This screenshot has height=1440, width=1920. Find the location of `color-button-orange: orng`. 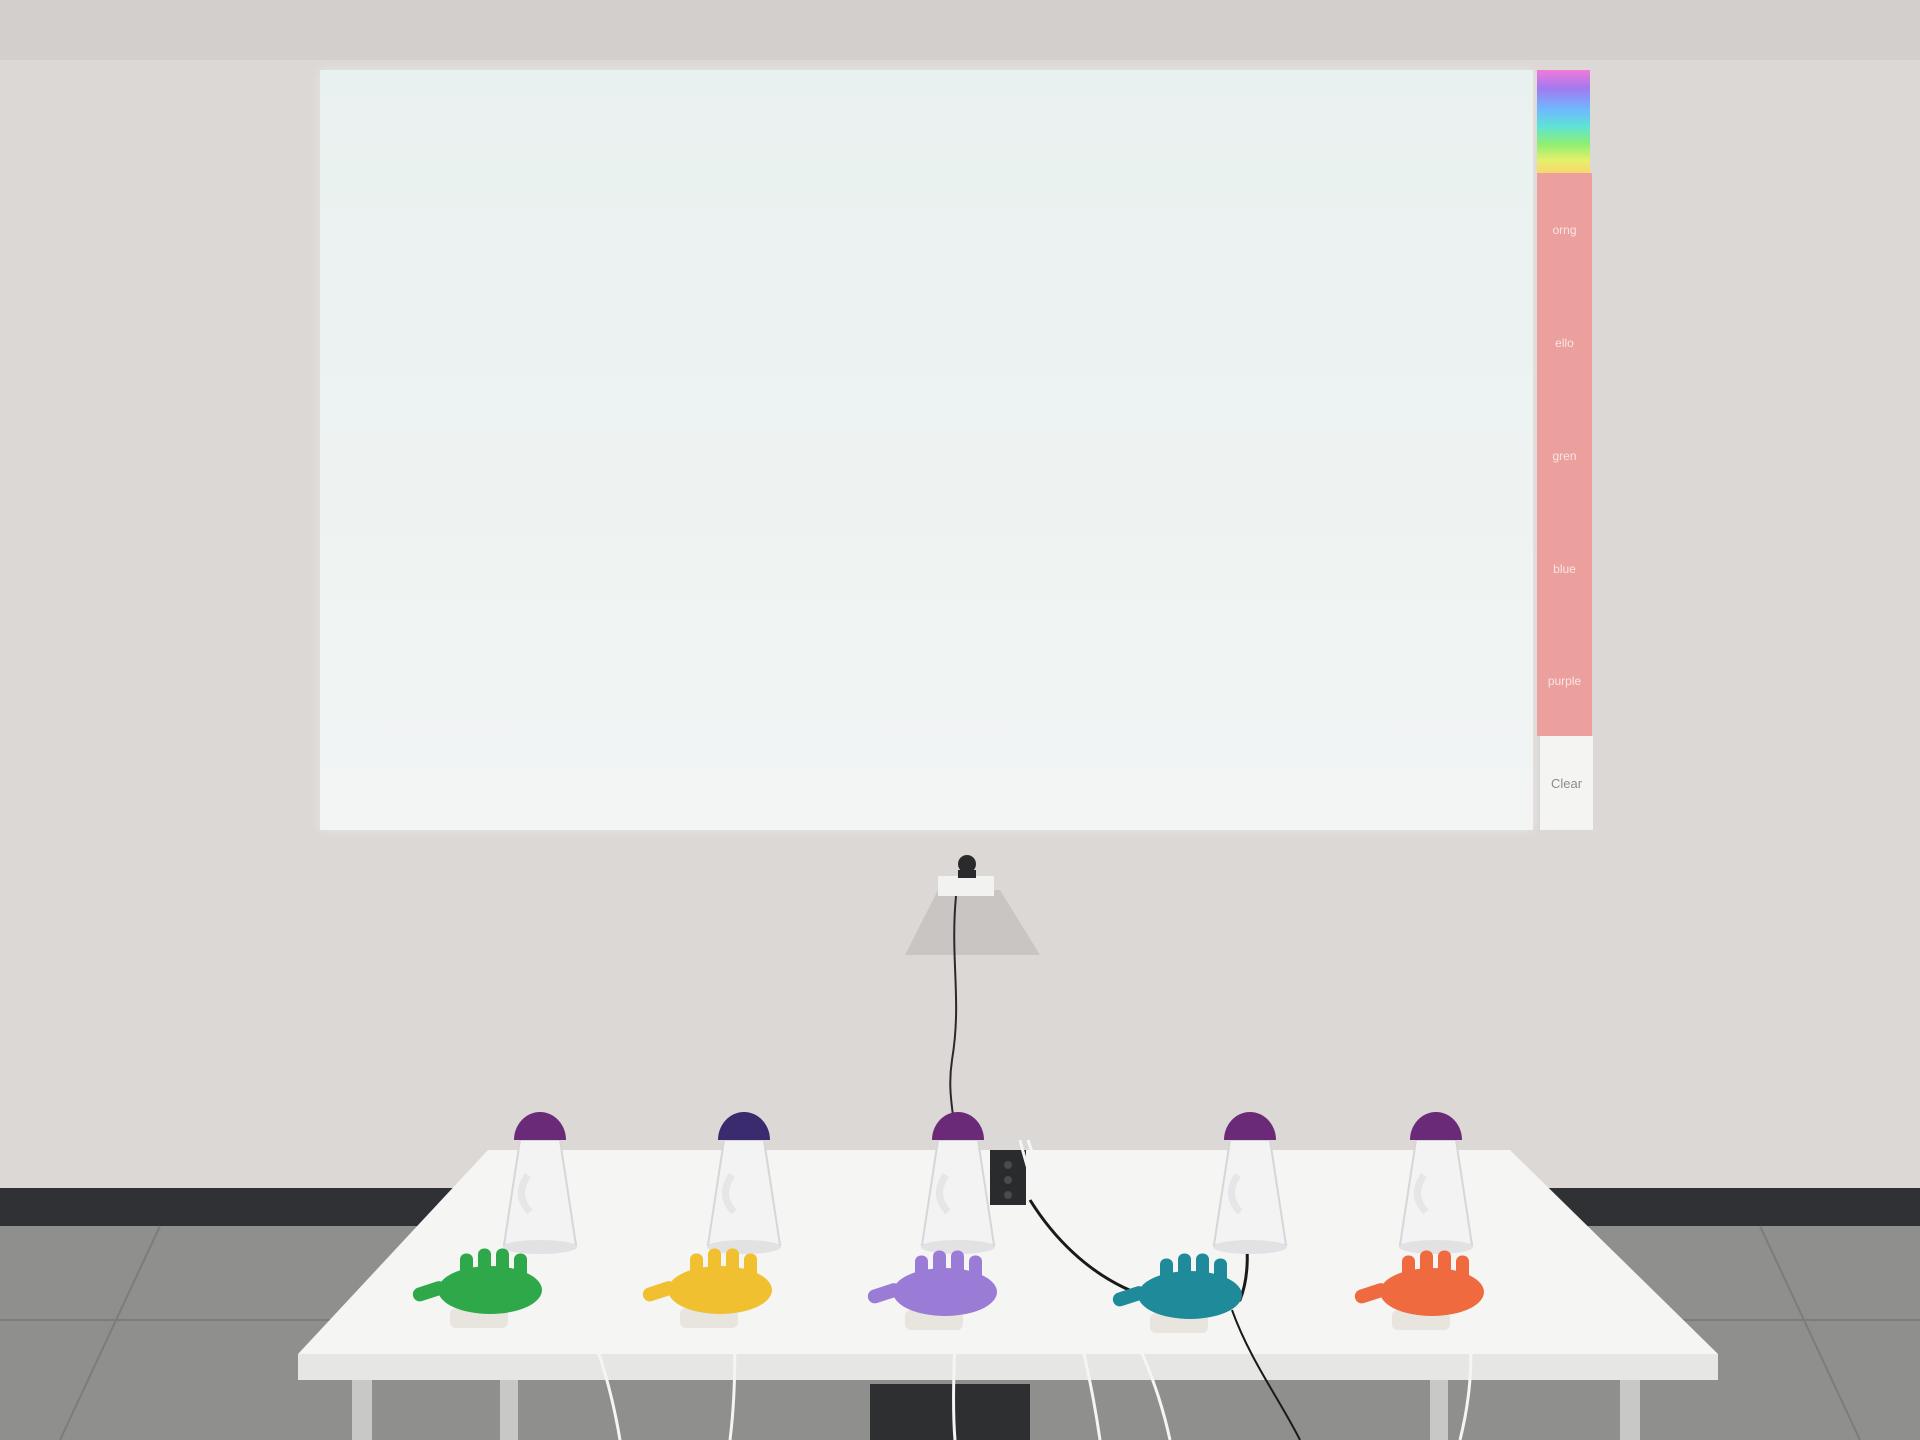

color-button-orange: orng is located at coordinates (1564, 229).